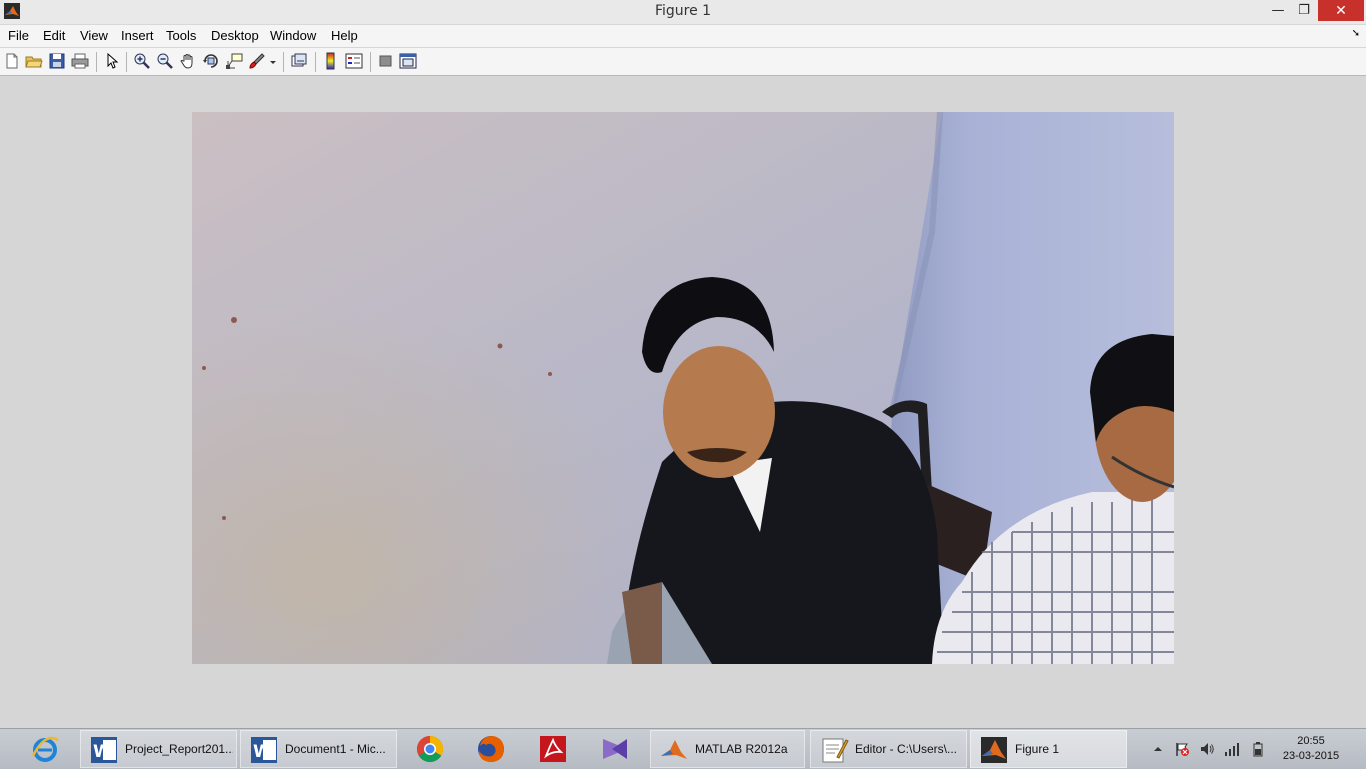 Image resolution: width=1366 pixels, height=769 pixels. I want to click on taskbar-chrome, so click(431, 749).